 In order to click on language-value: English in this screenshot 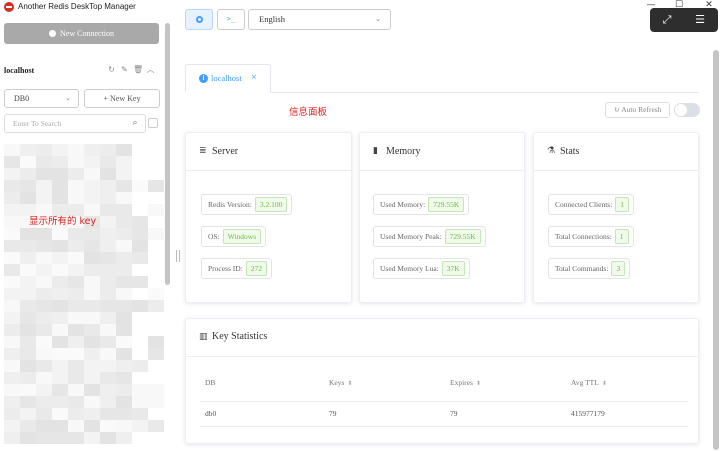, I will do `click(272, 19)`.